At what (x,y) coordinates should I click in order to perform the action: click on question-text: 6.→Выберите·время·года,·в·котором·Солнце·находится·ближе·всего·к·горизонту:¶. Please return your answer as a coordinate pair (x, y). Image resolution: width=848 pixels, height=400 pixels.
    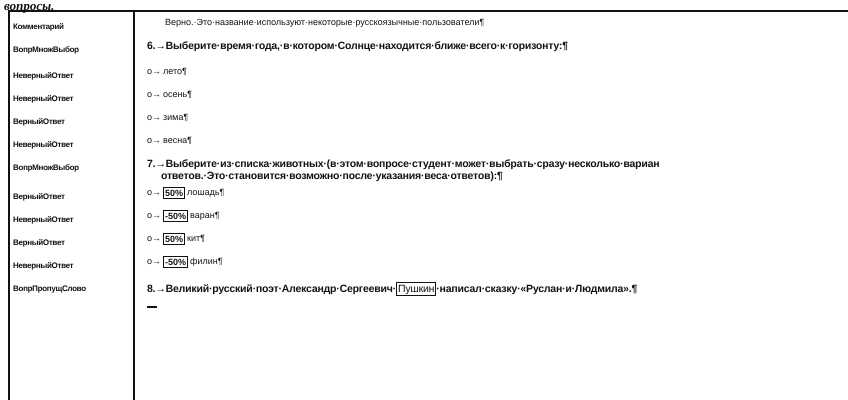
    Looking at the image, I should click on (357, 46).